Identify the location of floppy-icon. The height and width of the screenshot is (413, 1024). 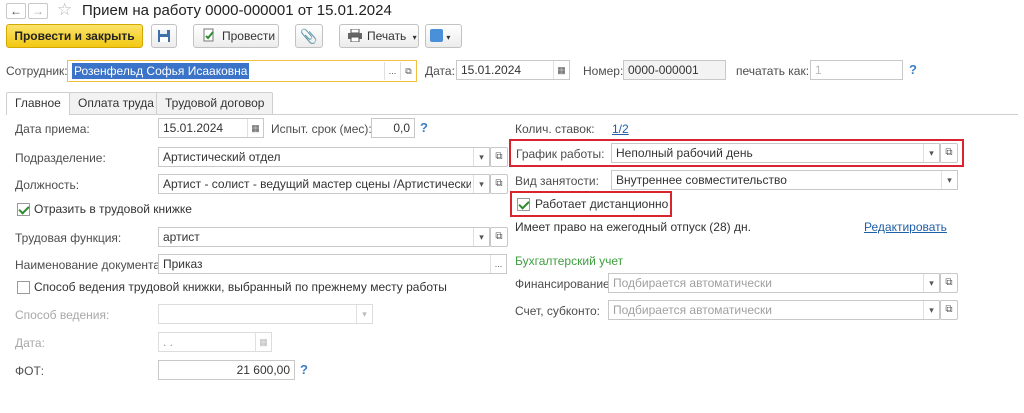
(164, 36).